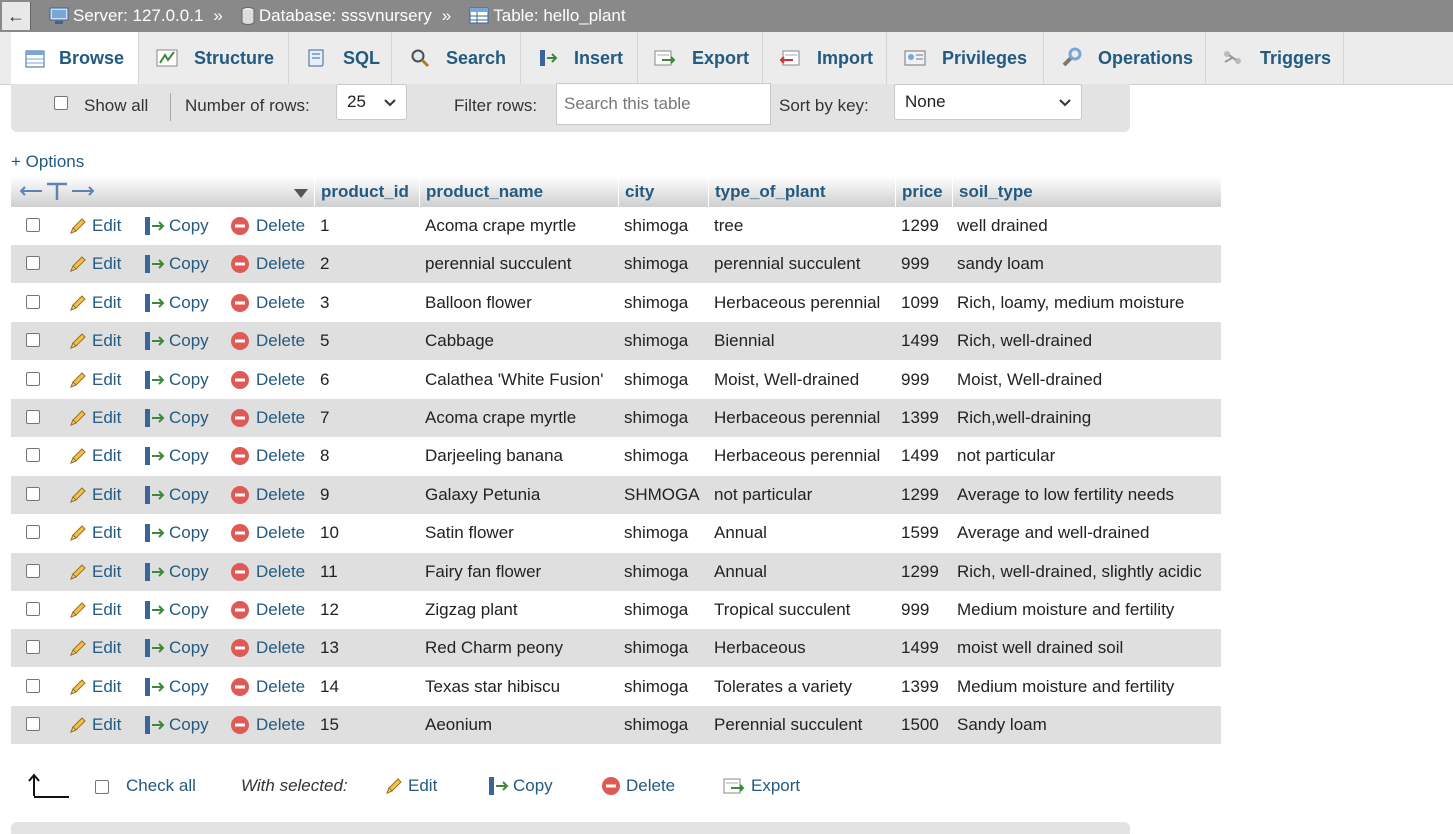 Image resolution: width=1453 pixels, height=834 pixels. What do you see at coordinates (420, 58) in the screenshot?
I see `search-icon` at bounding box center [420, 58].